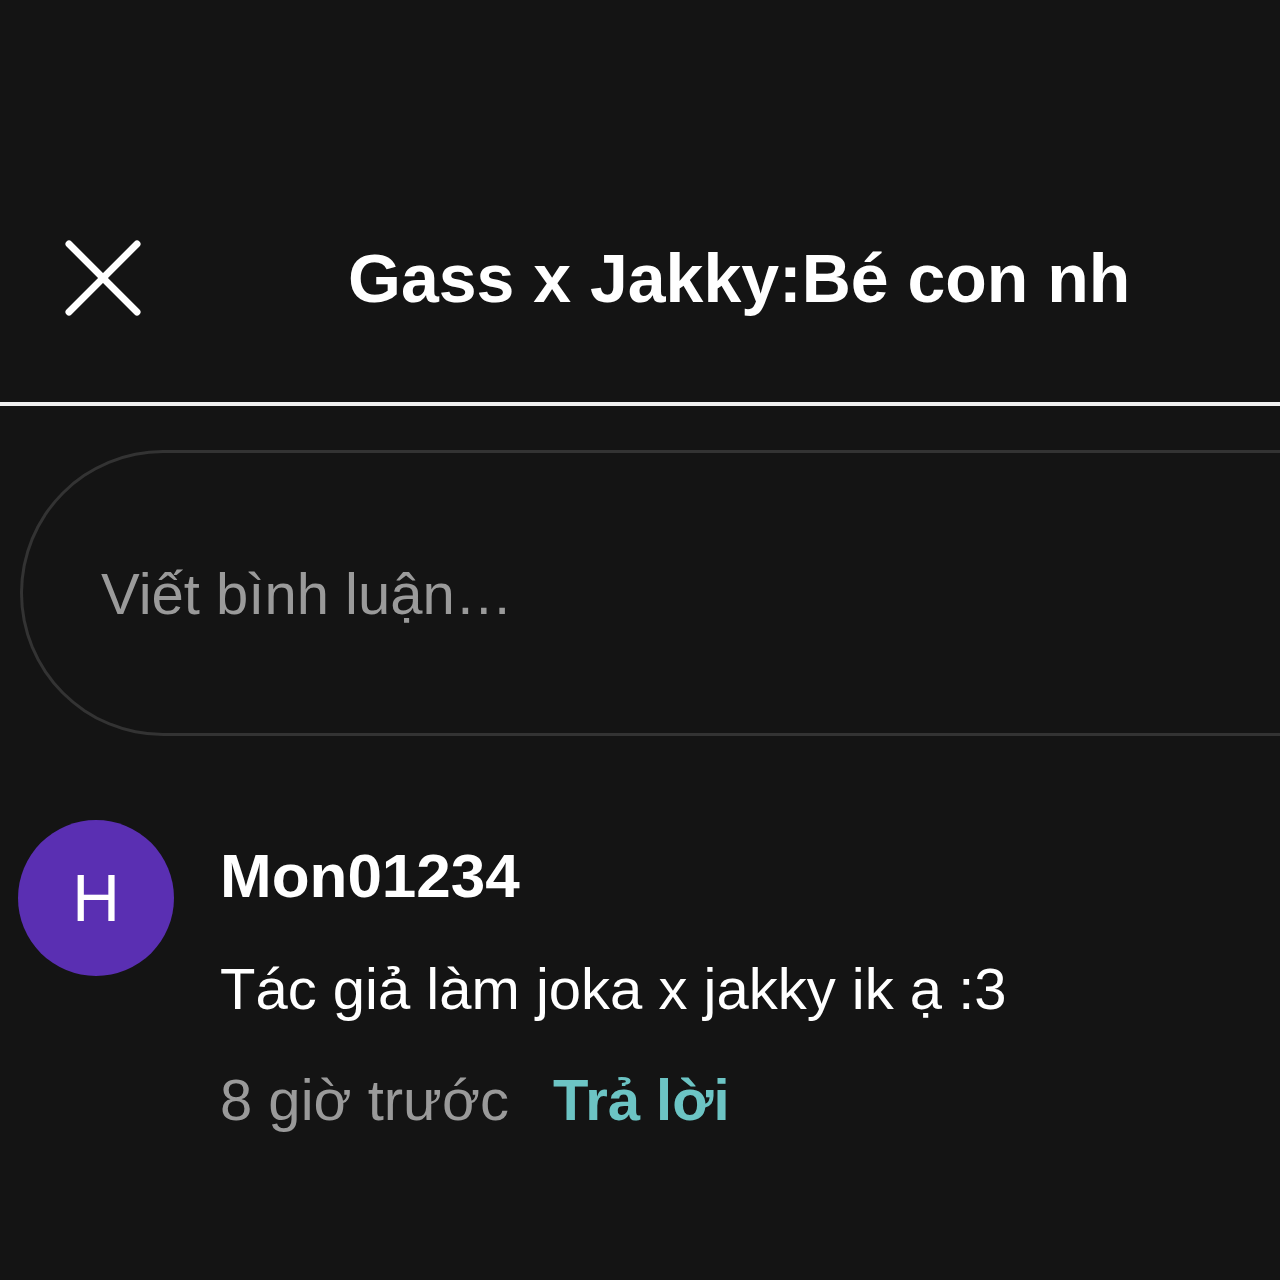 This screenshot has width=1280, height=1280. What do you see at coordinates (103, 277) in the screenshot?
I see `close-icon` at bounding box center [103, 277].